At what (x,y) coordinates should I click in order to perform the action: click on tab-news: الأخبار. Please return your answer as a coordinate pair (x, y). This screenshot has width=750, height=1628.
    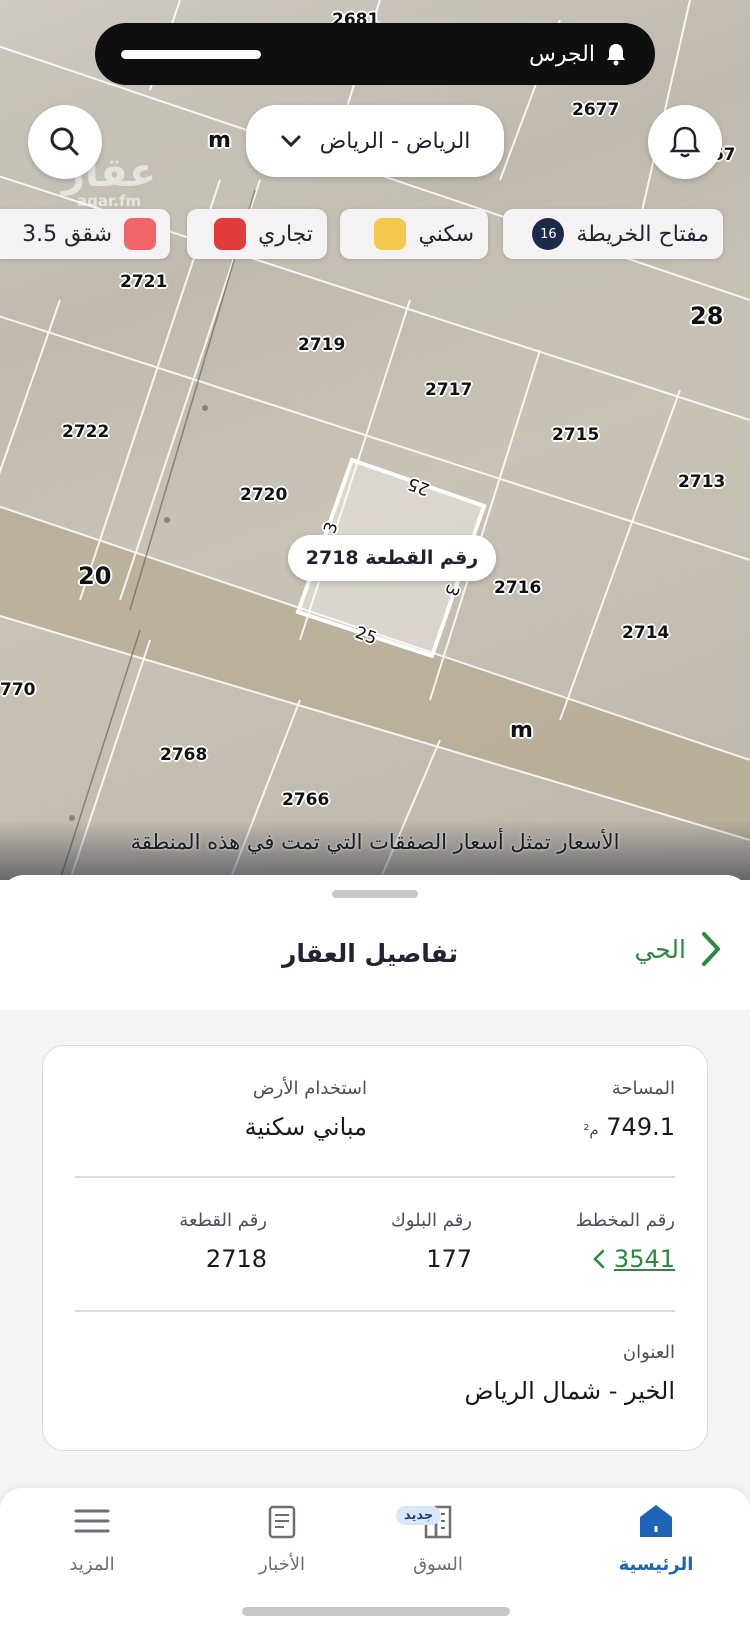
    Looking at the image, I should click on (282, 1543).